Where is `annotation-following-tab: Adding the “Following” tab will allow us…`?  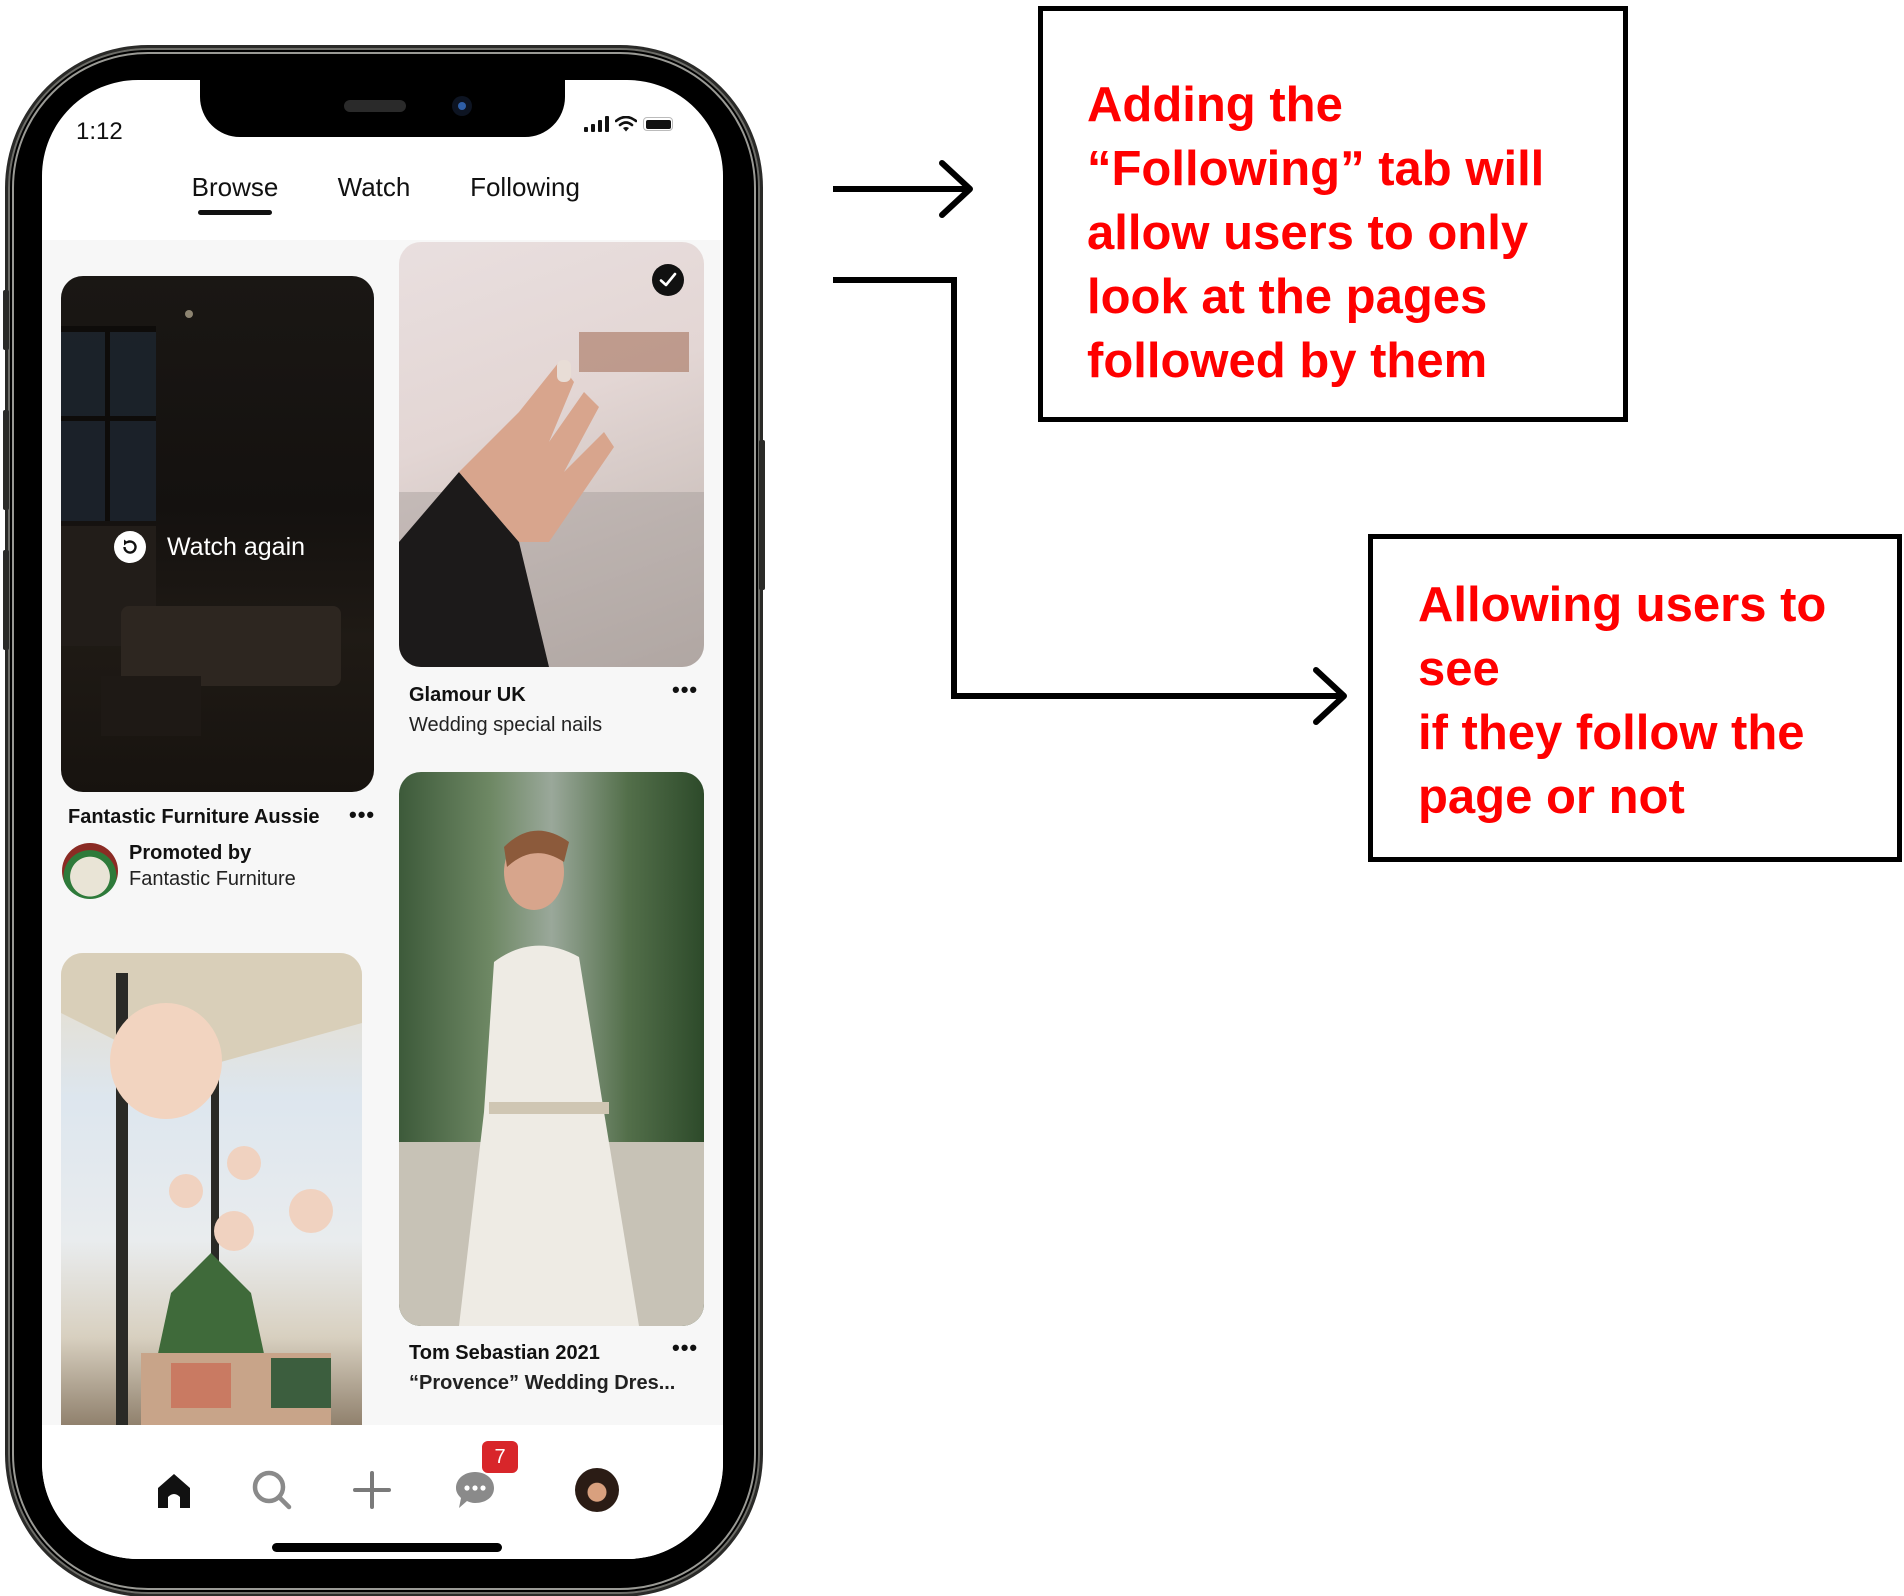 annotation-following-tab: Adding the “Following” tab will allow us… is located at coordinates (1333, 214).